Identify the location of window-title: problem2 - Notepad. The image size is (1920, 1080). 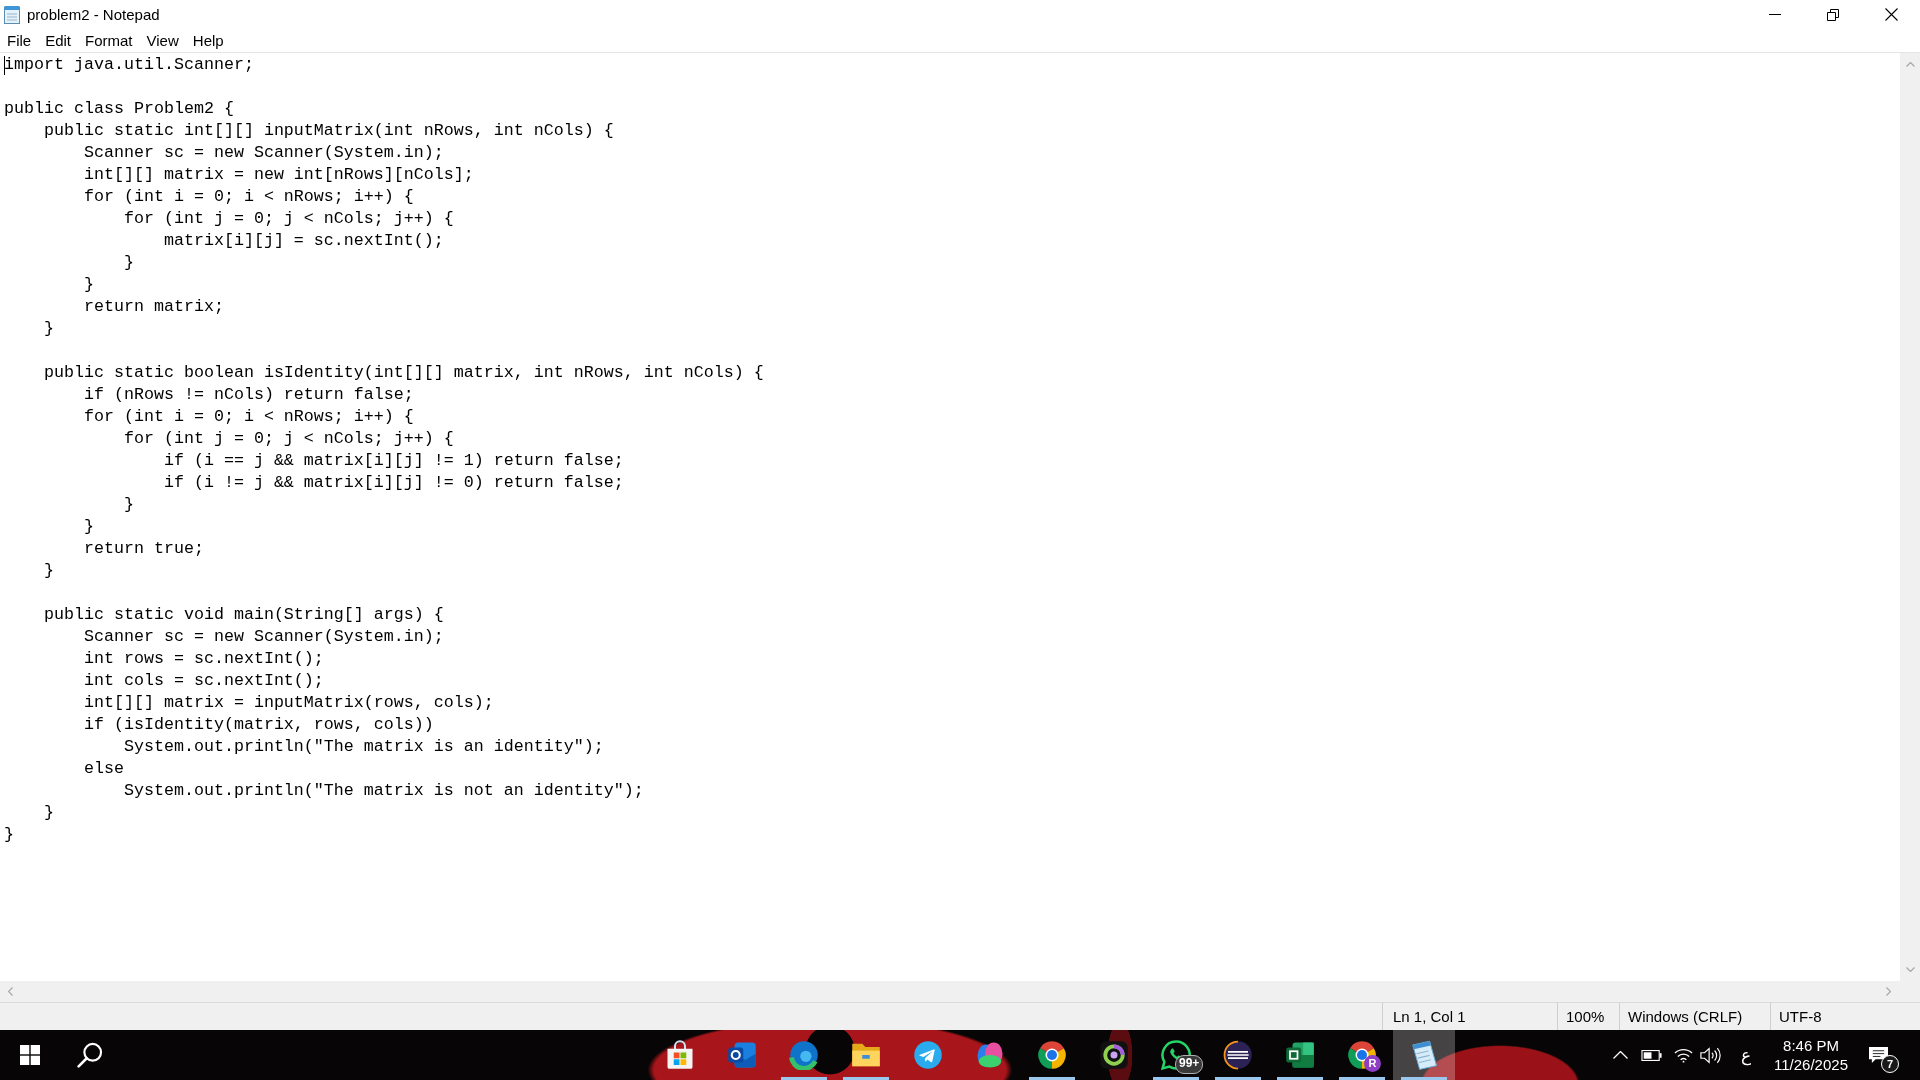
(93, 14).